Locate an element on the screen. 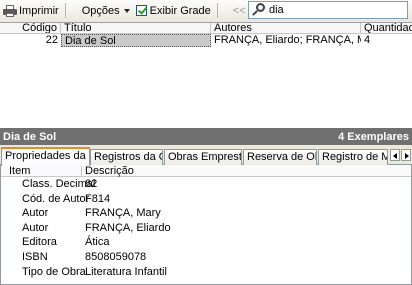  chevron-down-icon is located at coordinates (126, 10).